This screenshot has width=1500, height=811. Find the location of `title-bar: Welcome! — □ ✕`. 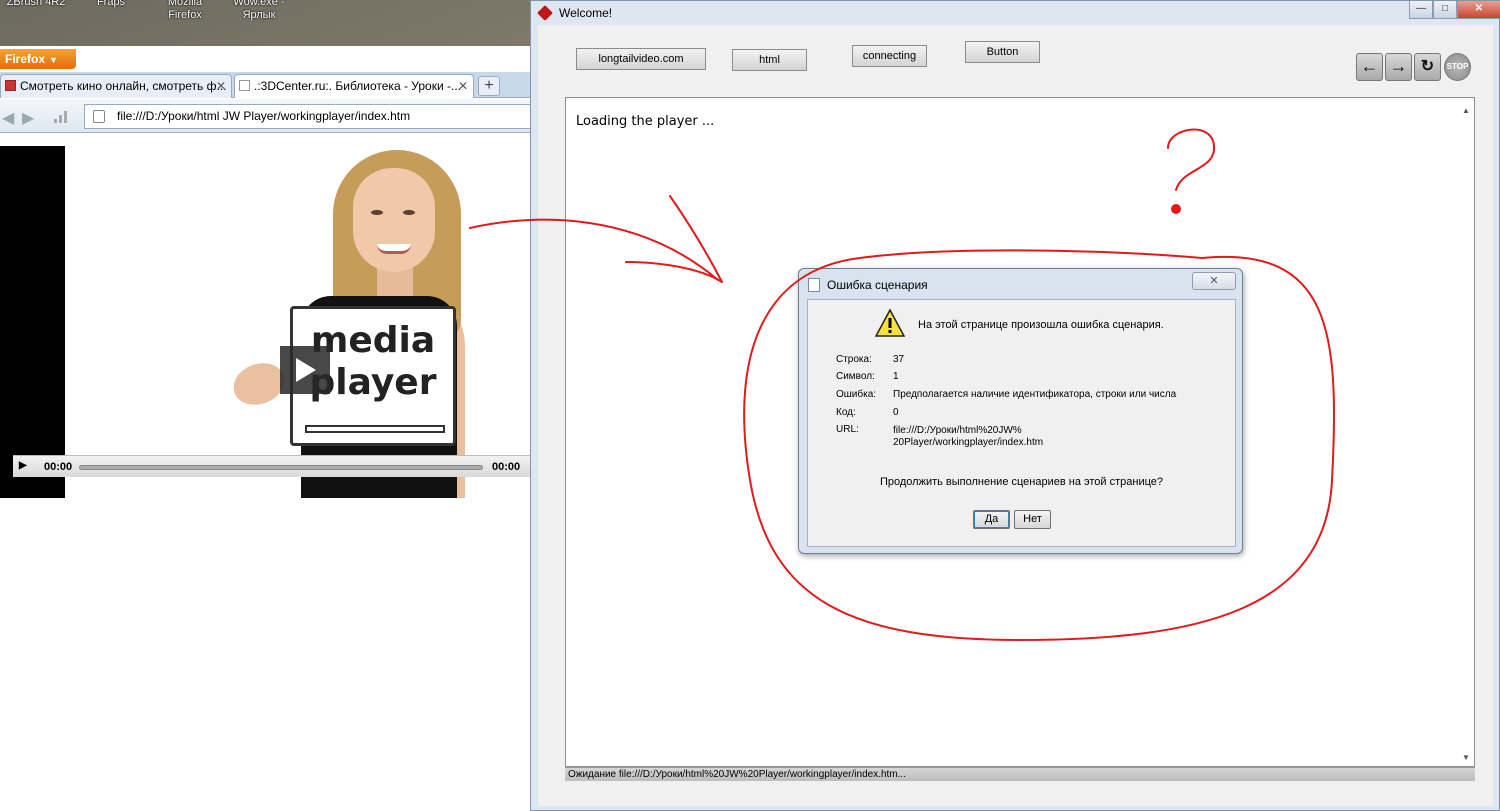

title-bar: Welcome! — □ ✕ is located at coordinates (1015, 13).